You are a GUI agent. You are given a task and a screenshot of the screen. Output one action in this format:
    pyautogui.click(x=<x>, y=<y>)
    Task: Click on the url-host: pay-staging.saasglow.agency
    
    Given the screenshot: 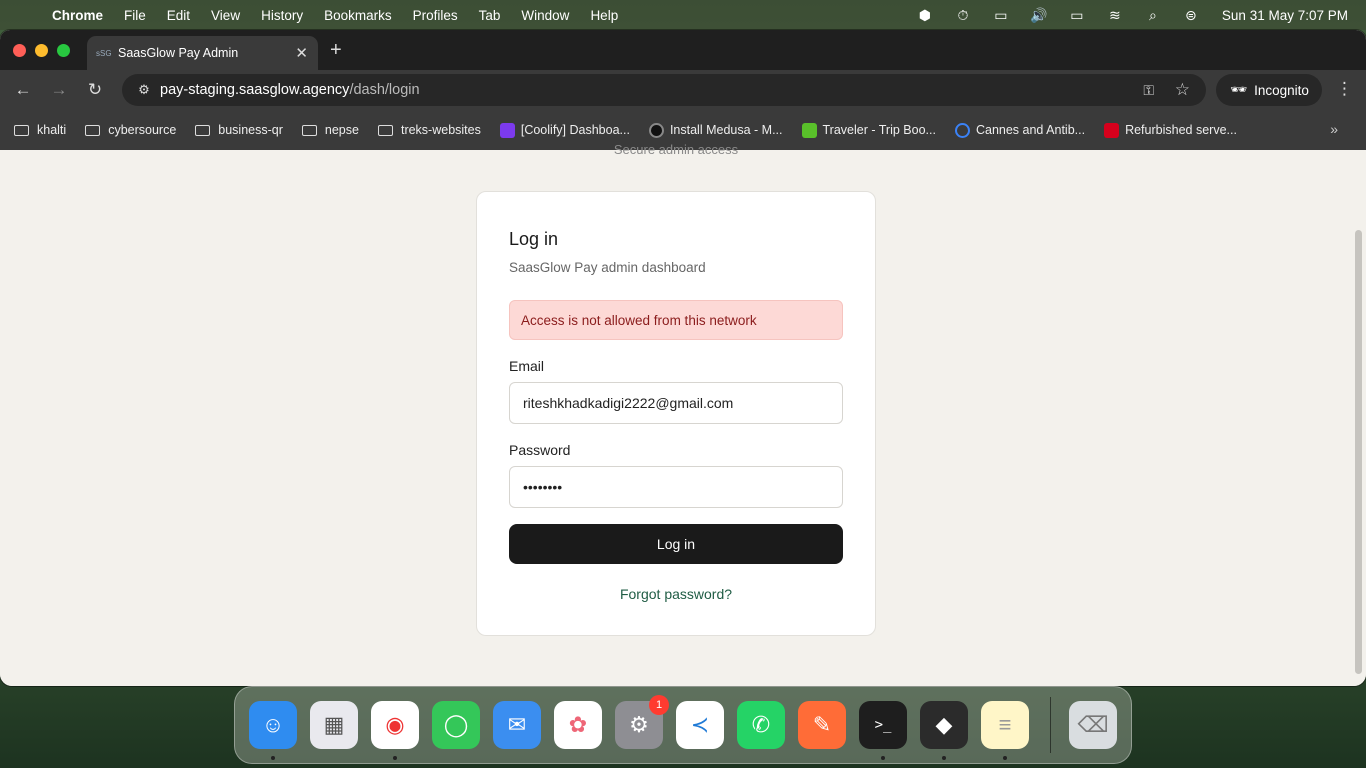 What is the action you would take?
    pyautogui.click(x=255, y=90)
    